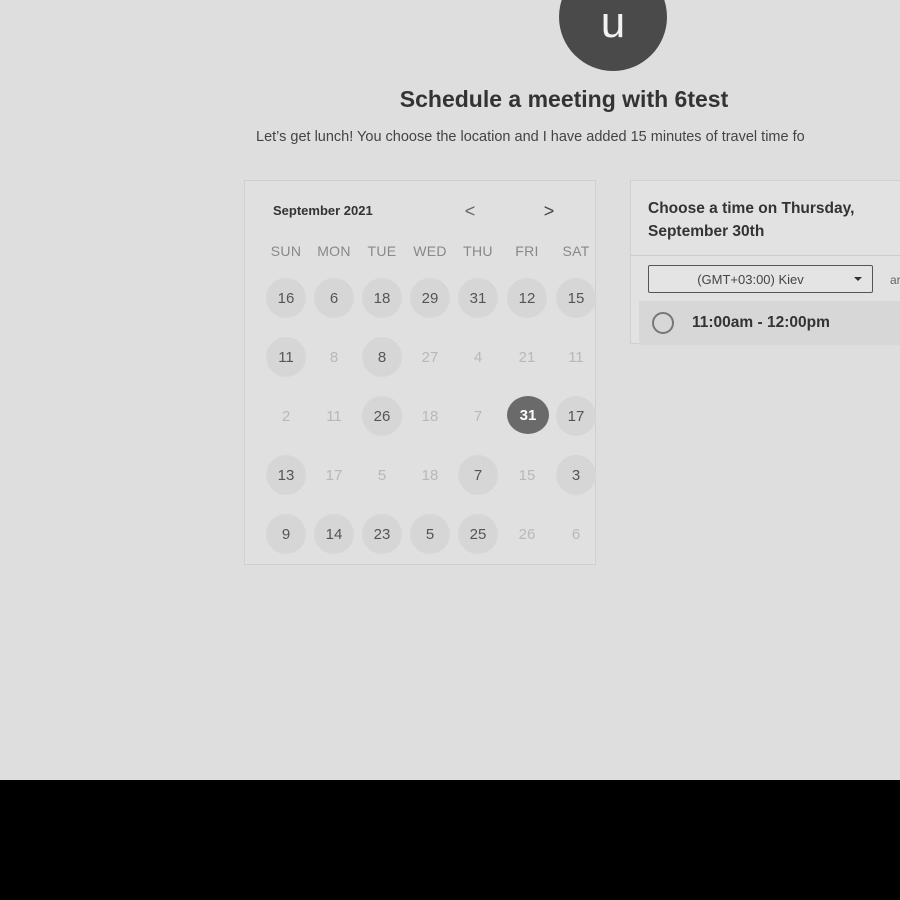 This screenshot has width=900, height=900. Describe the element at coordinates (478, 357) in the screenshot. I see `calendar-day: 4` at that location.